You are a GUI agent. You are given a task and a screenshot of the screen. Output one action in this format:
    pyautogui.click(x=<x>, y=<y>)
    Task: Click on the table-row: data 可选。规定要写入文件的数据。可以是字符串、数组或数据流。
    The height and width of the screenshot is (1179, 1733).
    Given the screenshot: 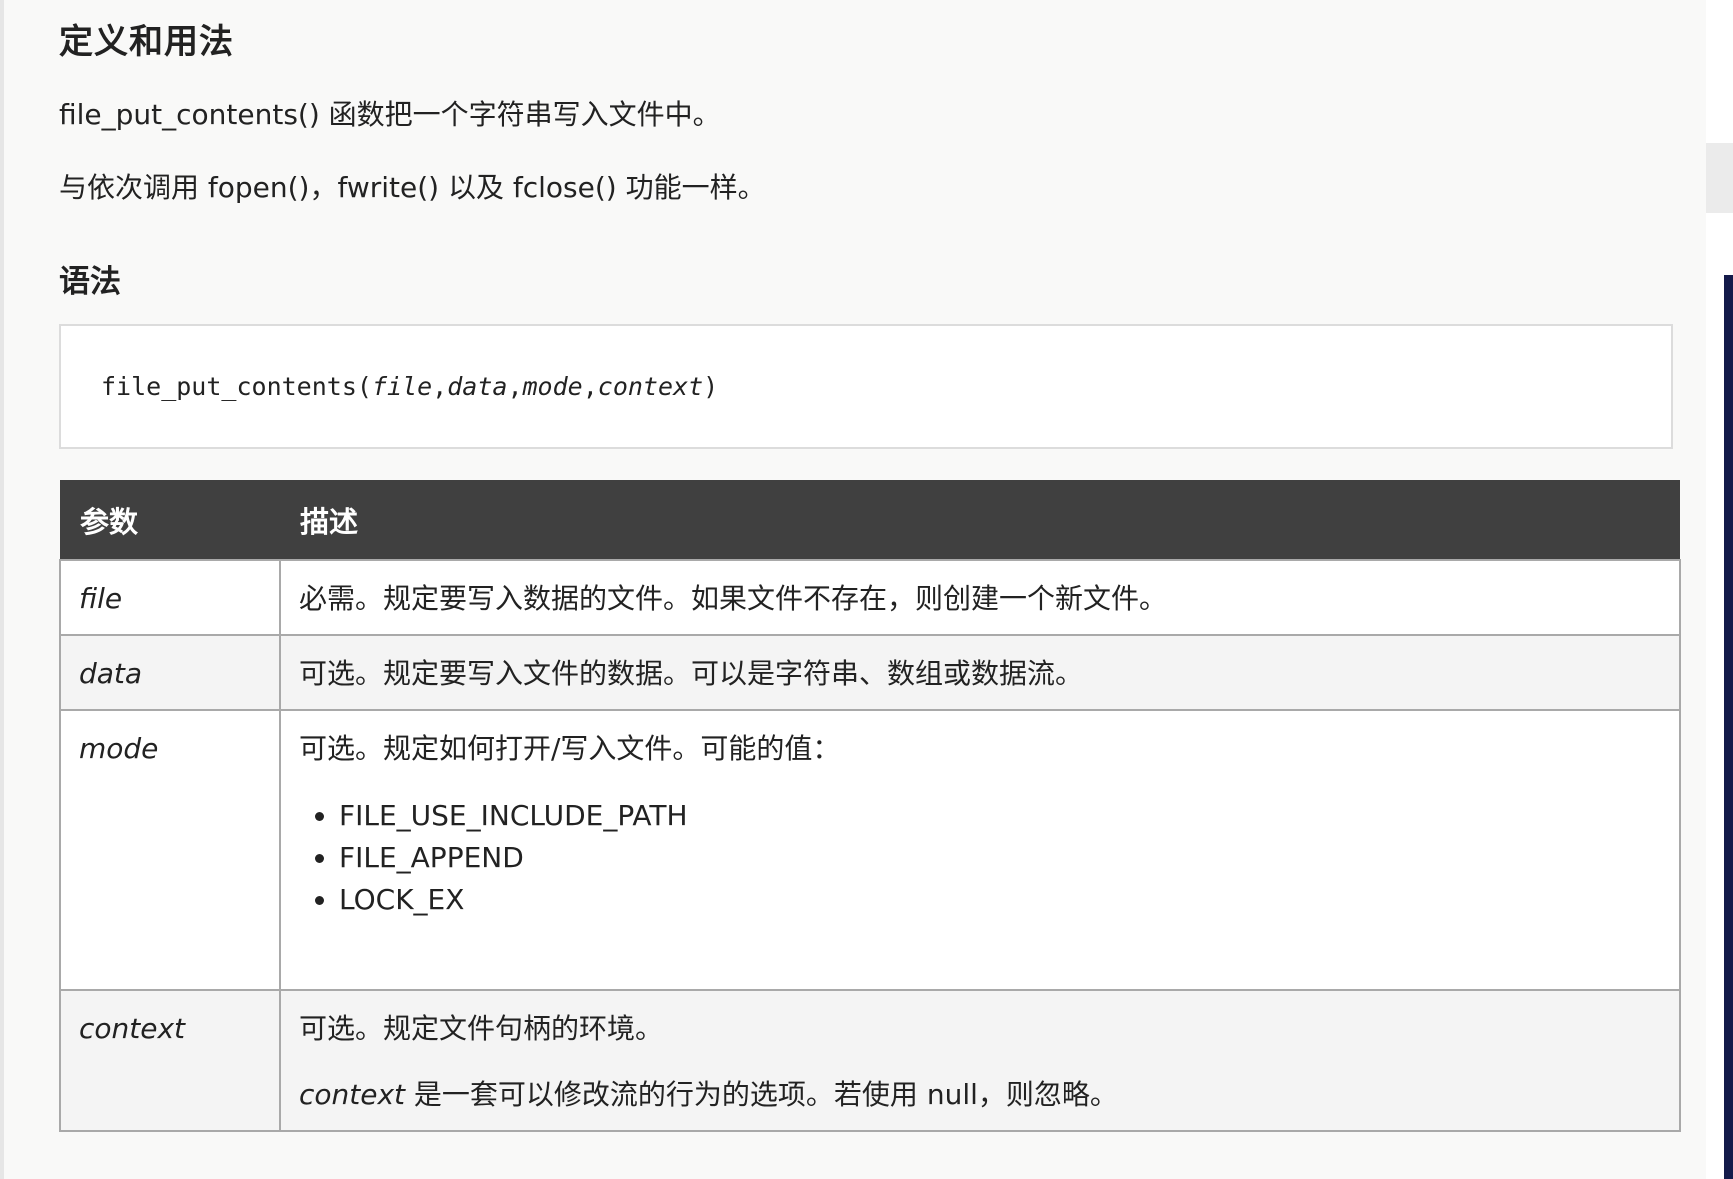 What is the action you would take?
    pyautogui.click(x=870, y=672)
    